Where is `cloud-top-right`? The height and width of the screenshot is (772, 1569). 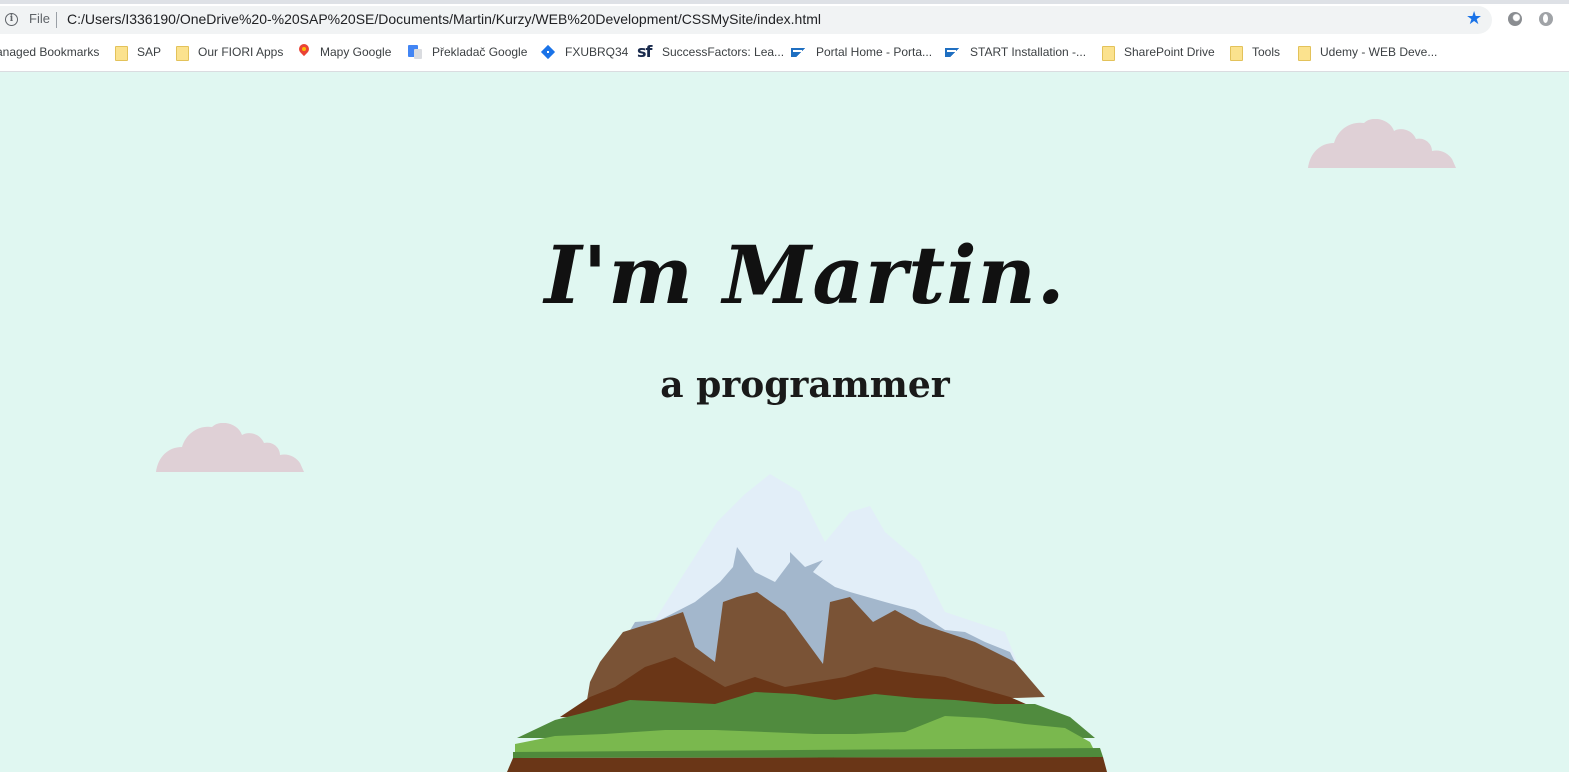
cloud-top-right is located at coordinates (1382, 143).